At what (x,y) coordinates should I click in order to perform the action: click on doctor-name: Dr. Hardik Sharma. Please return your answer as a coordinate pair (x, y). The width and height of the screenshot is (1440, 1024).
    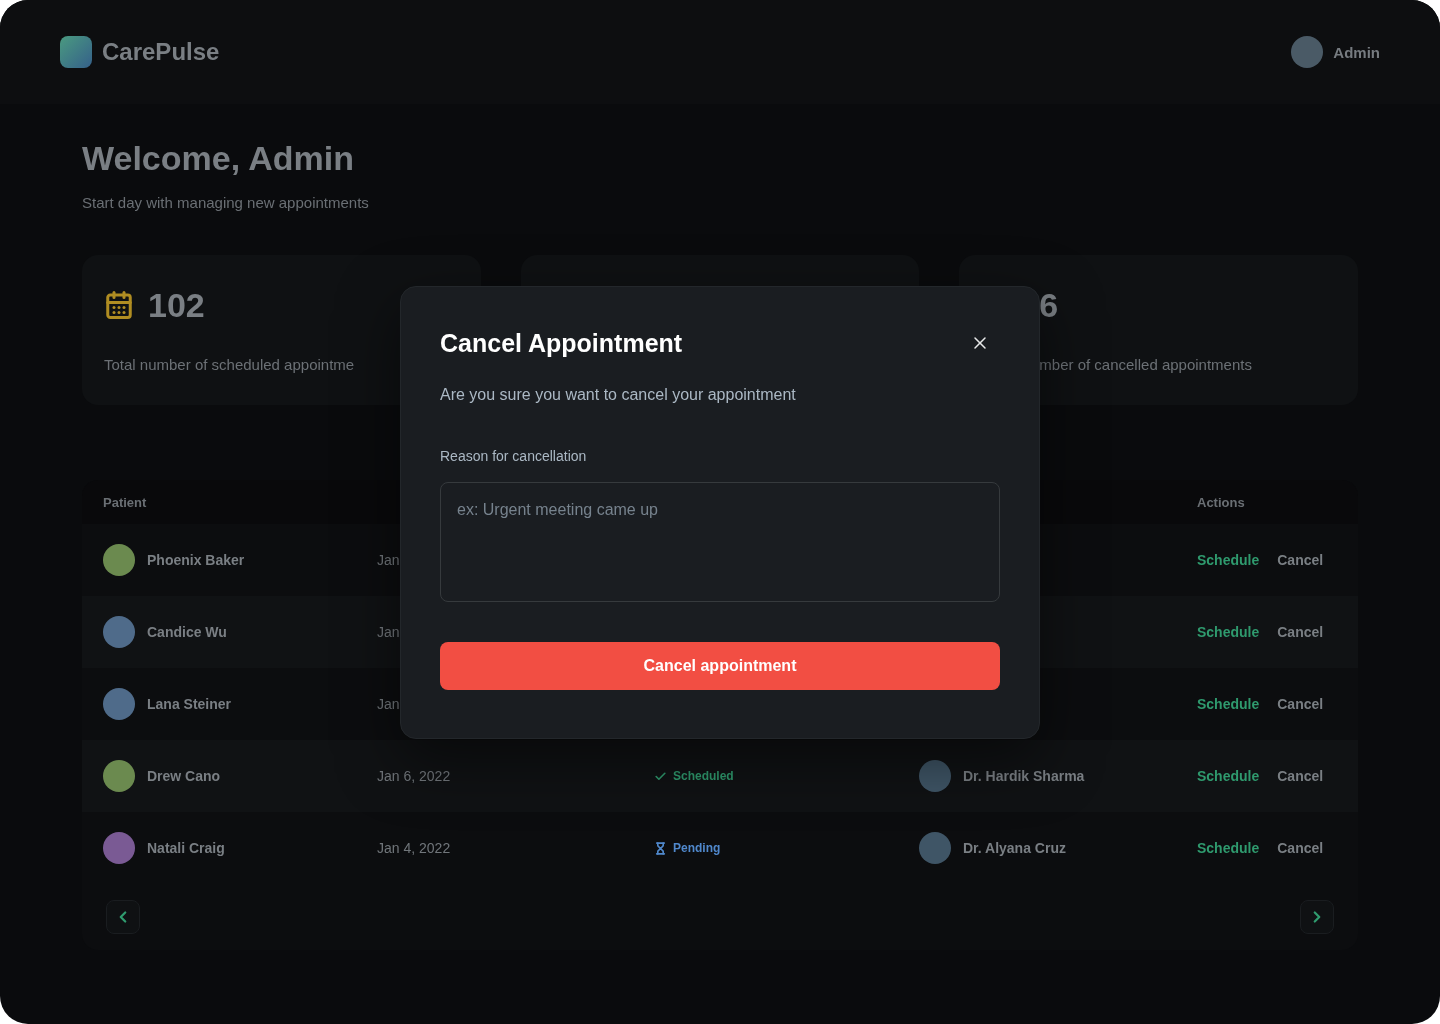
    Looking at the image, I should click on (1024, 776).